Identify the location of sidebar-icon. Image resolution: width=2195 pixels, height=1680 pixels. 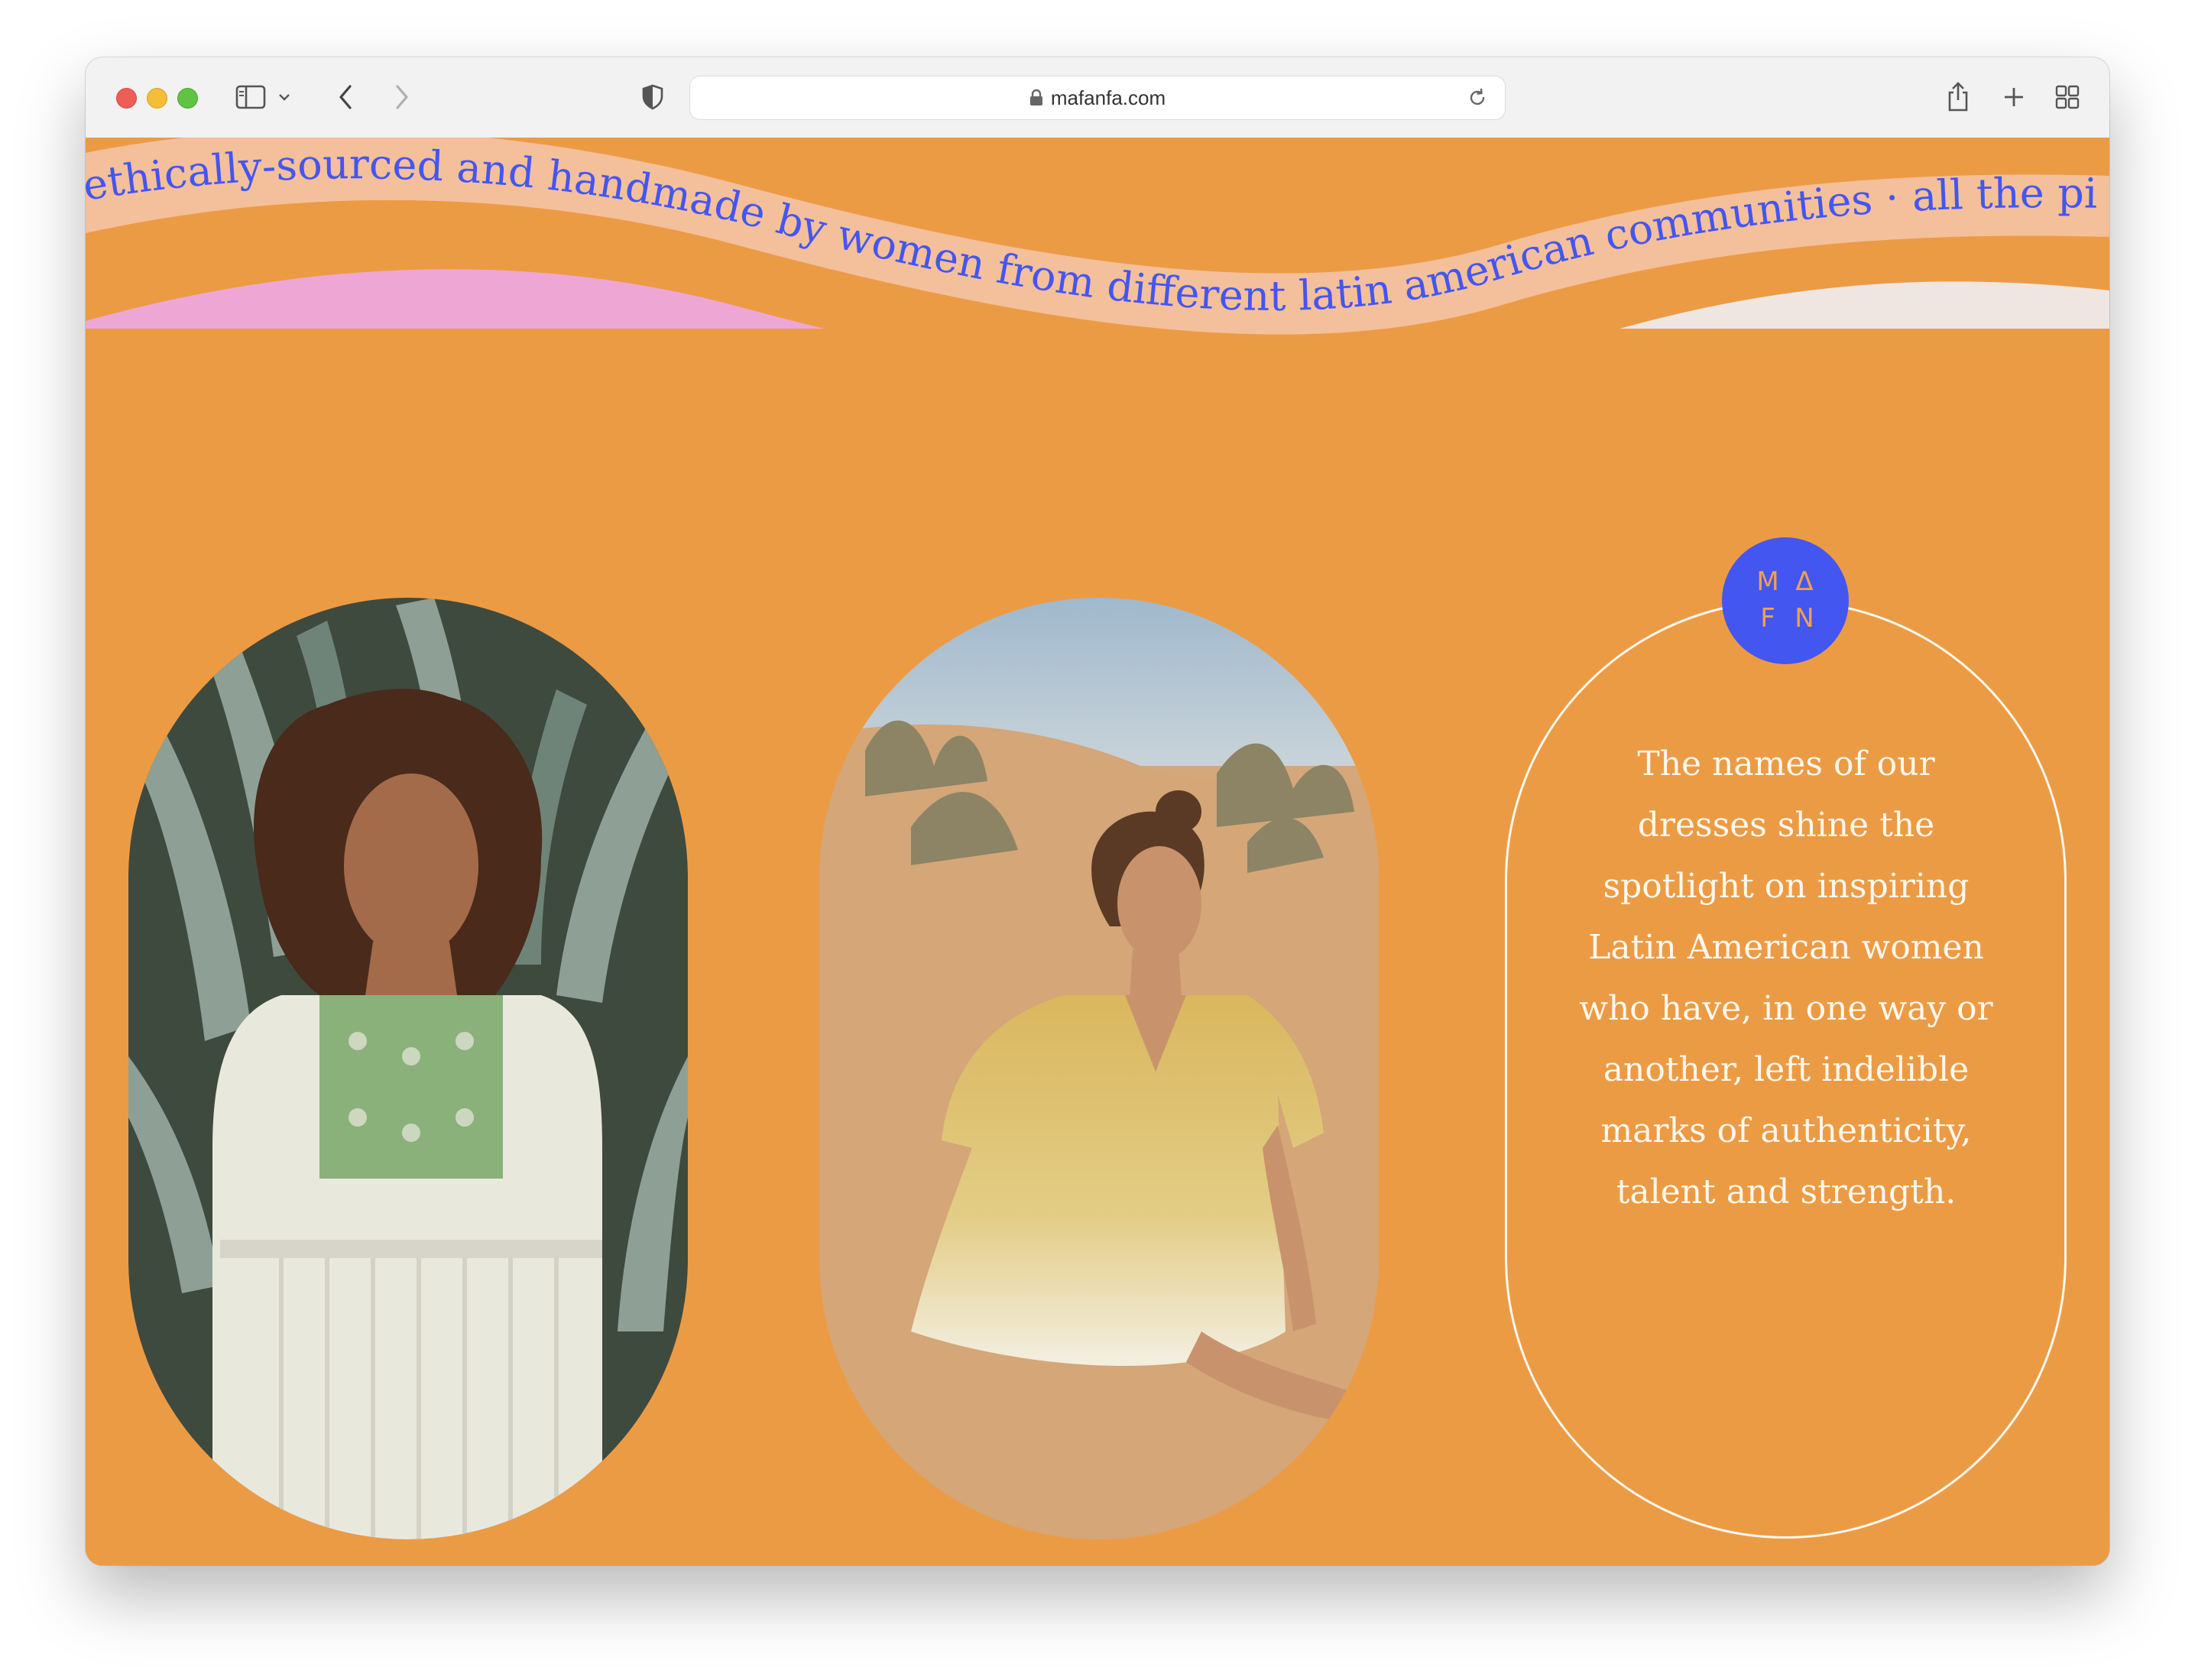
(250, 97).